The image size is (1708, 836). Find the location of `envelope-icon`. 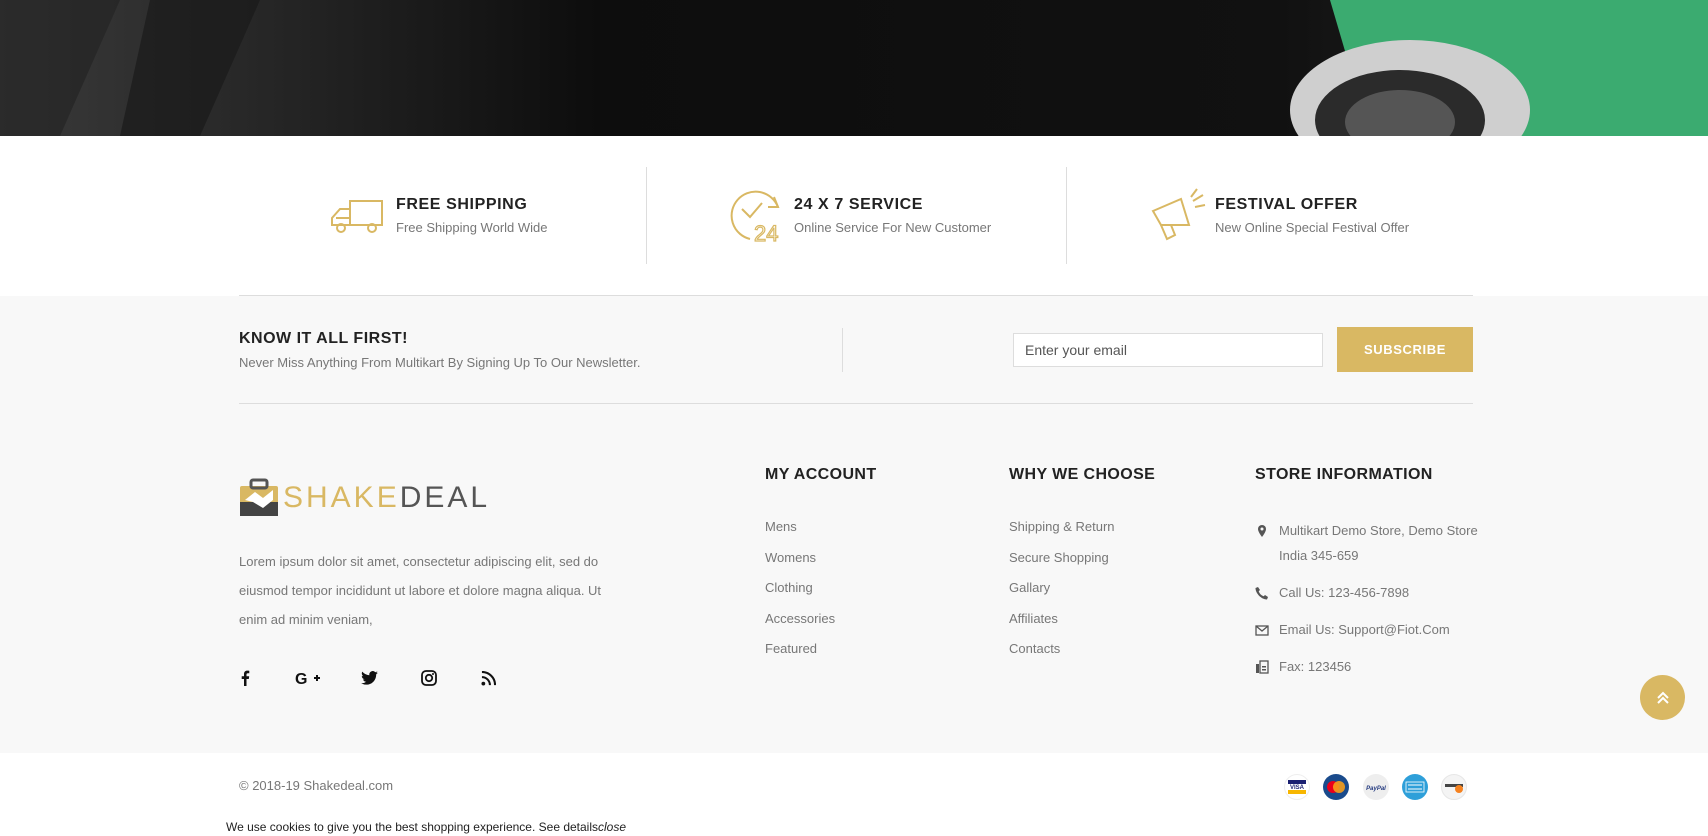

envelope-icon is located at coordinates (1262, 630).